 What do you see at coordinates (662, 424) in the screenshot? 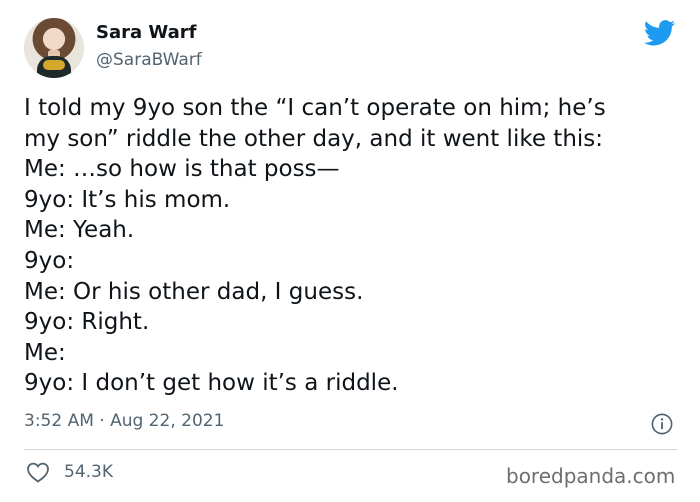
I see `info-icon` at bounding box center [662, 424].